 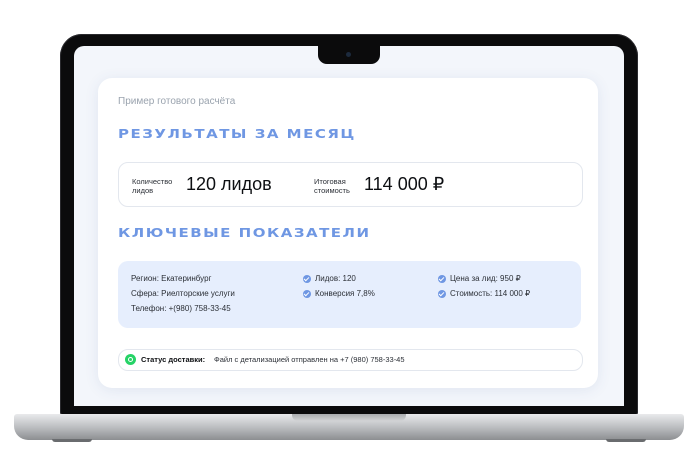 I want to click on kpi-lead-price-text: Цена за лид: 950 ₽, so click(x=485, y=278).